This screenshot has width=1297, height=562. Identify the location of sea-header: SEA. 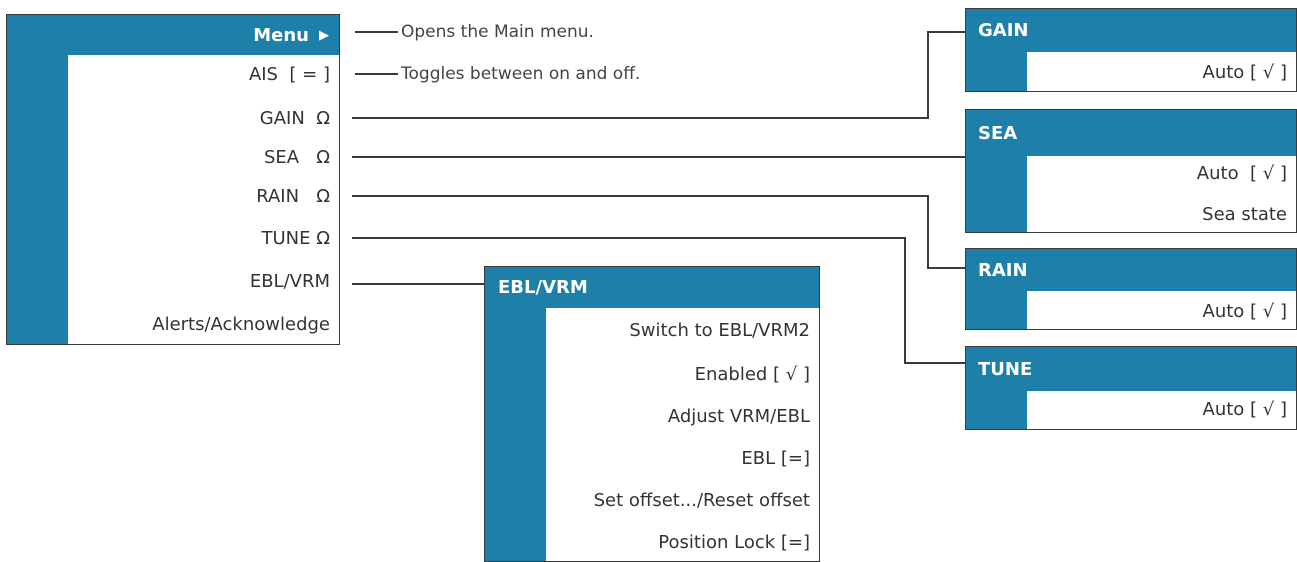
(1131, 133).